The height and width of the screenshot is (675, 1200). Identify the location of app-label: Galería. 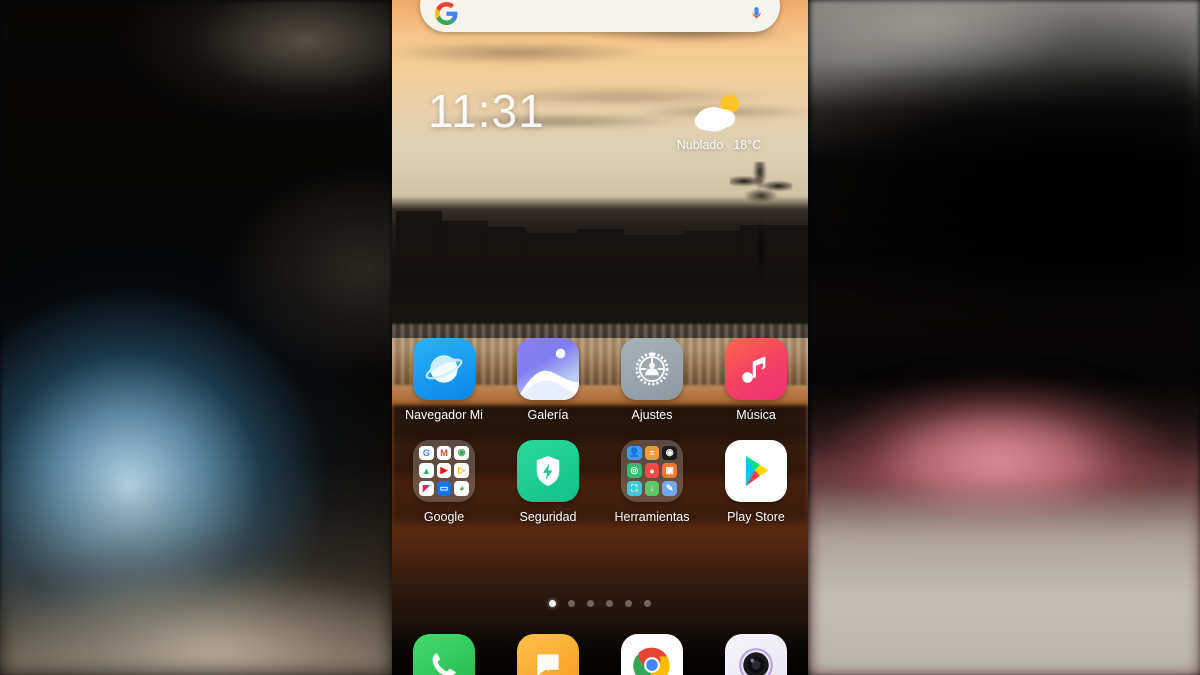
(548, 415).